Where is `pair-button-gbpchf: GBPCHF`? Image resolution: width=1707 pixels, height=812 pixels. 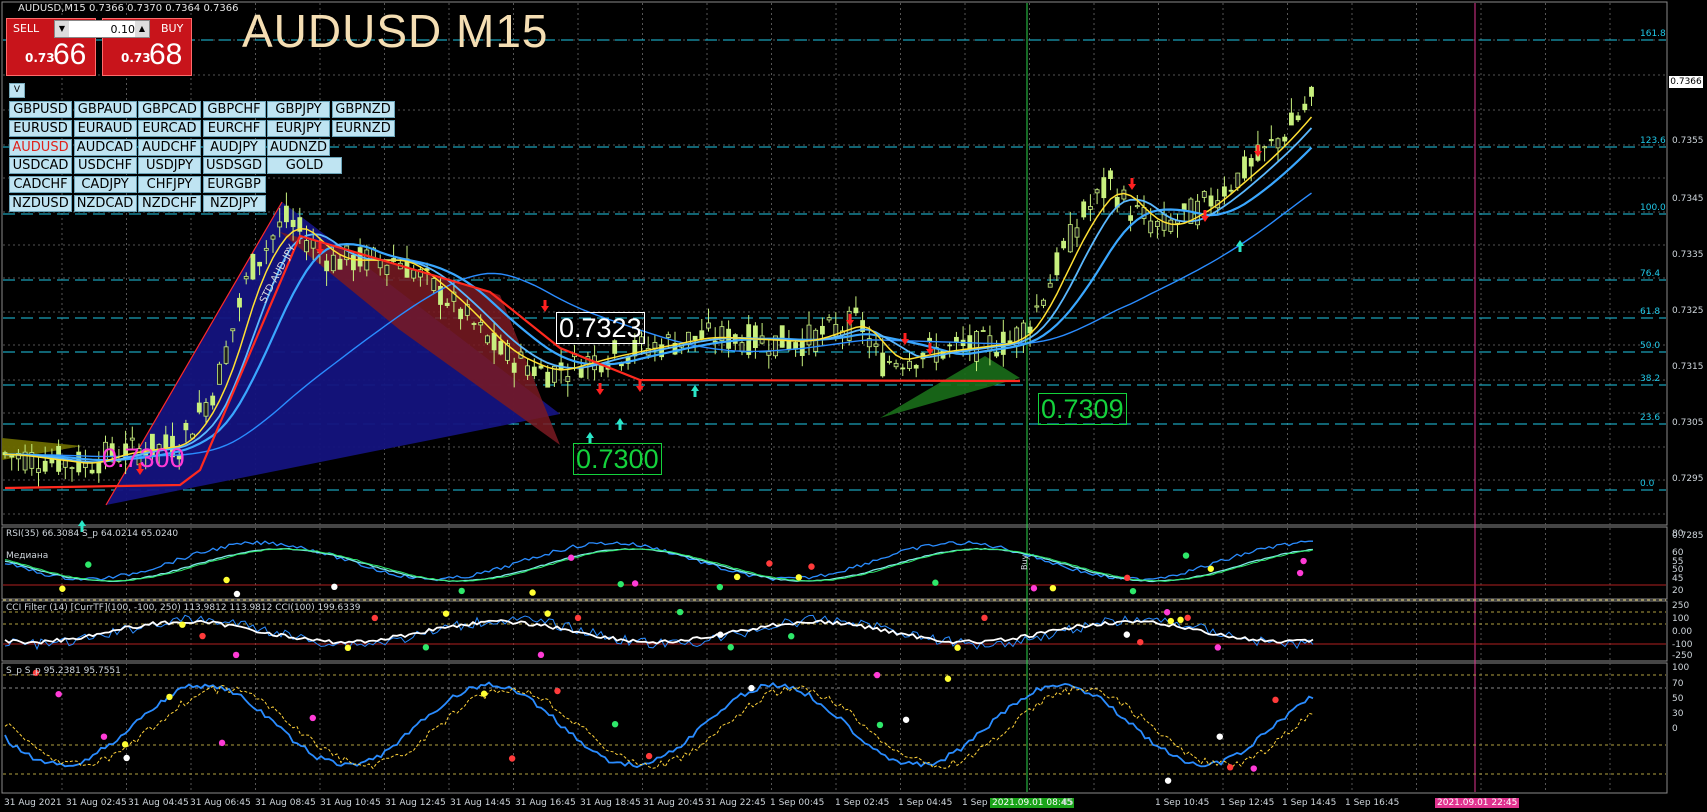
pair-button-gbpchf: GBPCHF is located at coordinates (234, 109).